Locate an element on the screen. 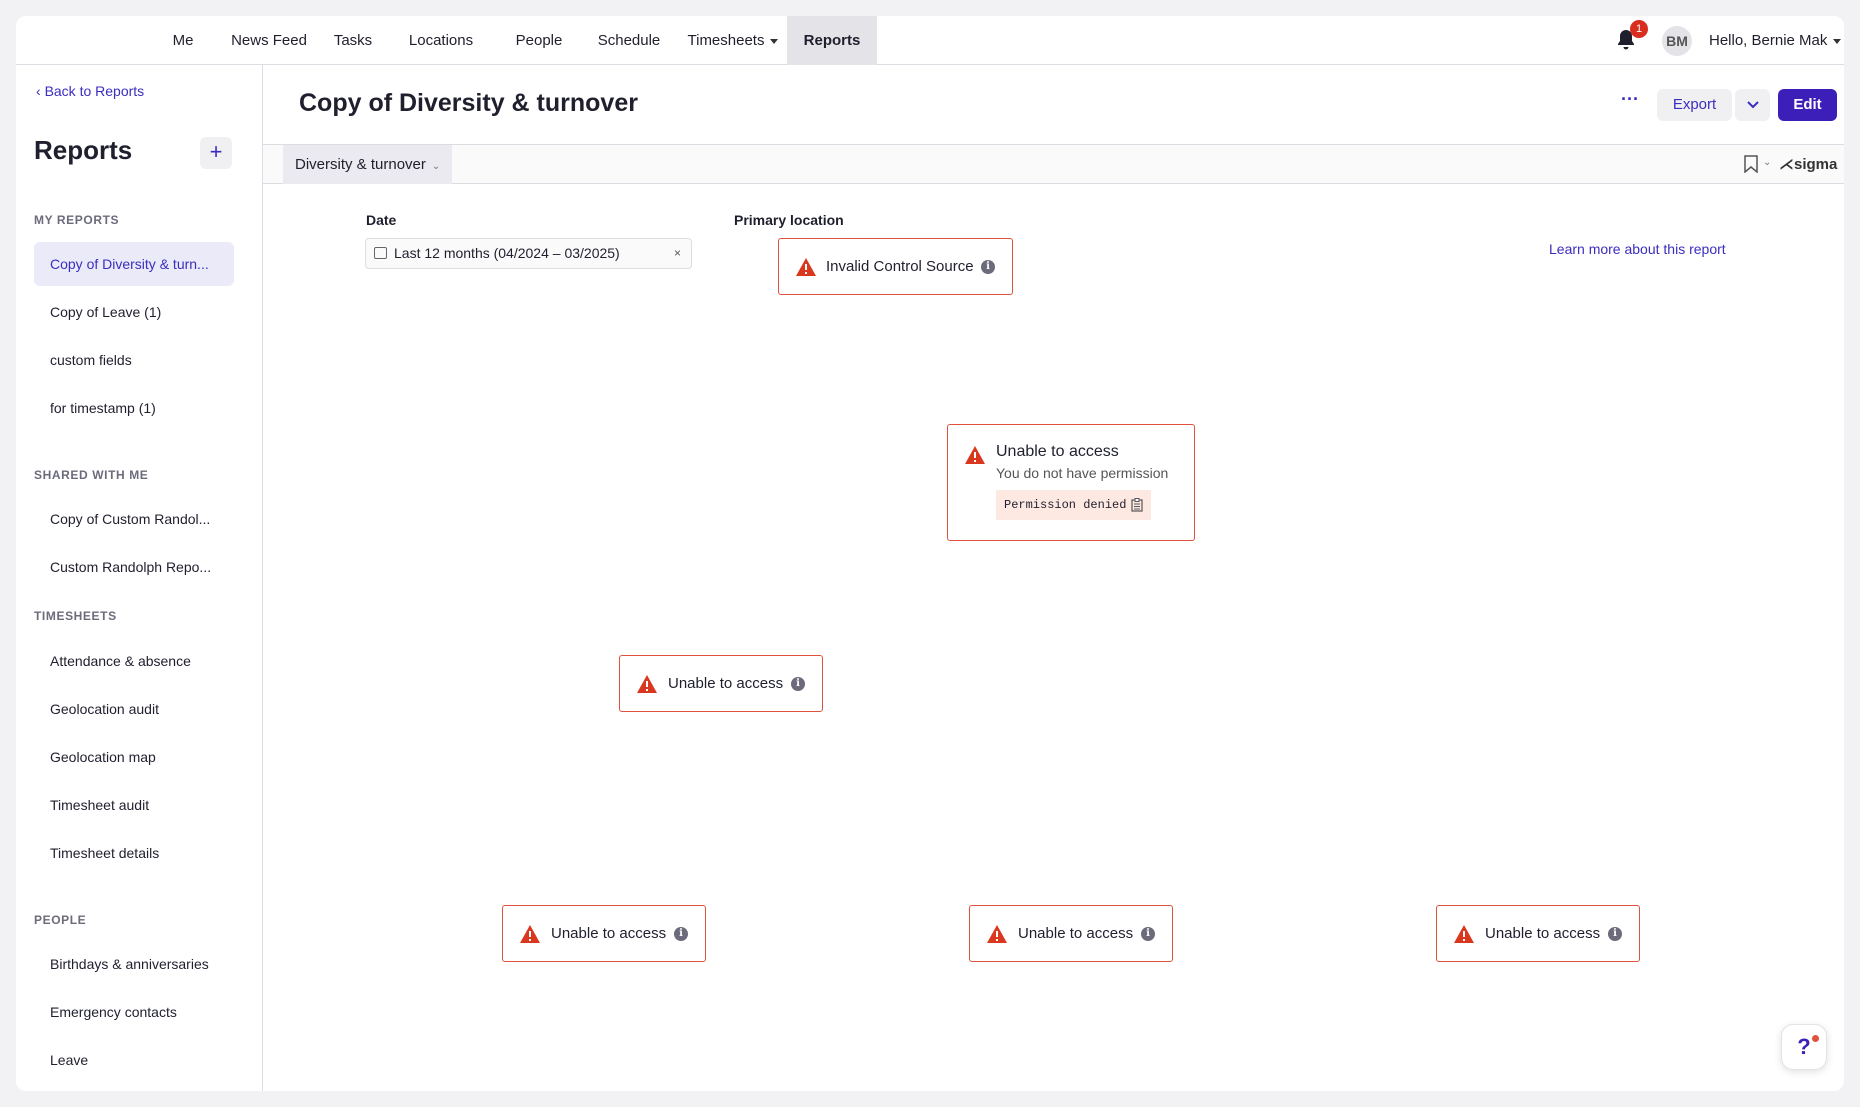 Image resolution: width=1860 pixels, height=1107 pixels. sidebar-item-birthdays: Birthdays & anniversaries is located at coordinates (134, 964).